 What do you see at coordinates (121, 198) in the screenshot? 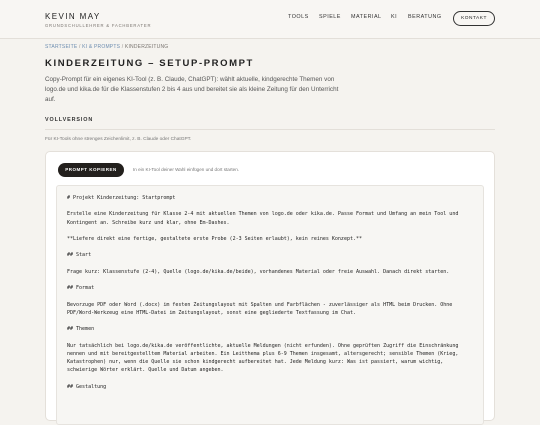
I see `prompt-line: # Projekt Kinderzeitung: Startprompt` at bounding box center [121, 198].